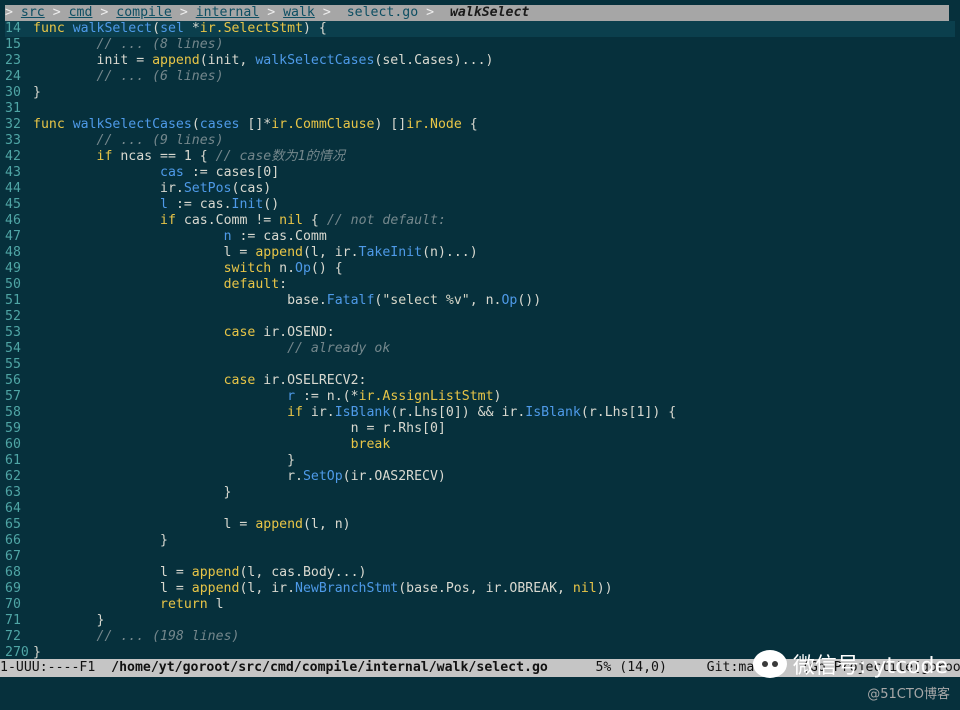  What do you see at coordinates (93, 60) in the screenshot?
I see `code-token: init =` at bounding box center [93, 60].